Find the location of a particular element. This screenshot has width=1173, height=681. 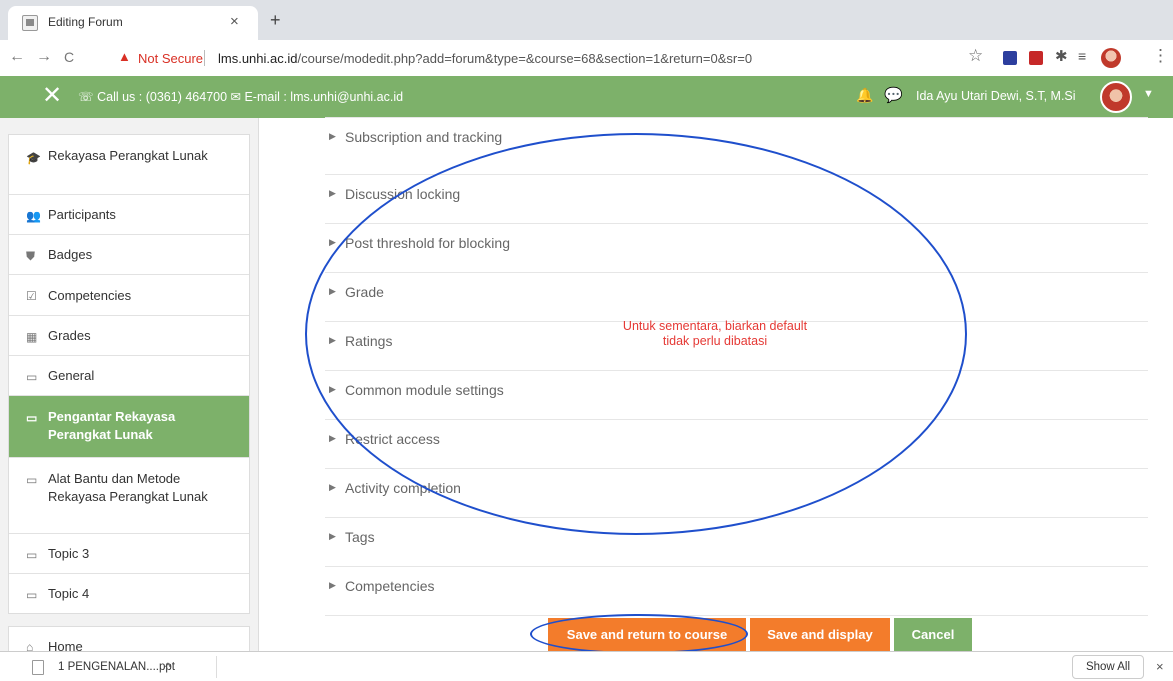

chat-icon: 💬 is located at coordinates (893, 95).